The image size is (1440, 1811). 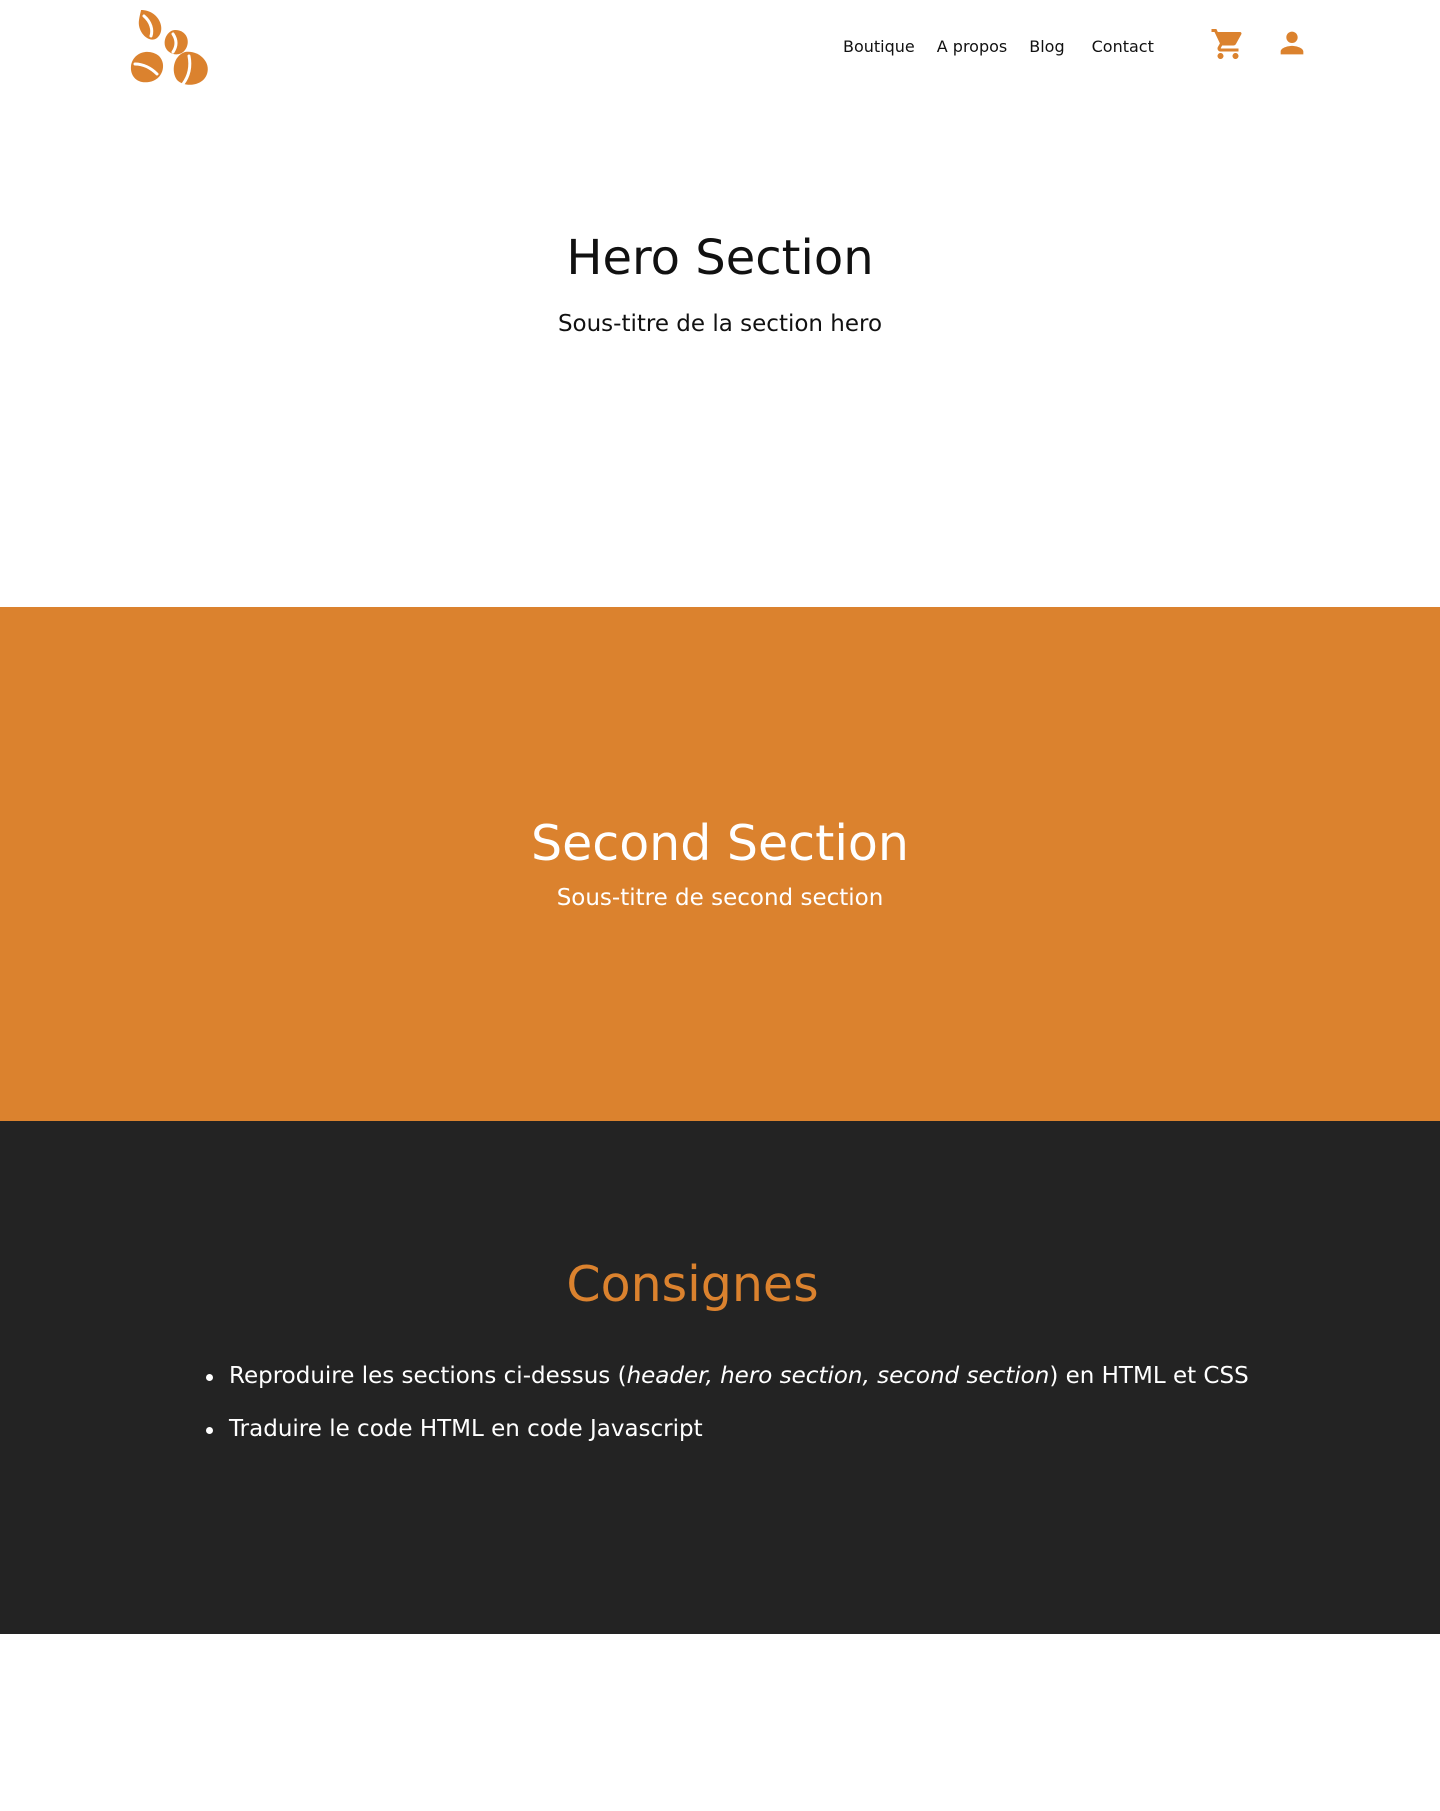 What do you see at coordinates (428, 1376) in the screenshot?
I see `list-item-text: Reproduire les sections ci-dessus (` at bounding box center [428, 1376].